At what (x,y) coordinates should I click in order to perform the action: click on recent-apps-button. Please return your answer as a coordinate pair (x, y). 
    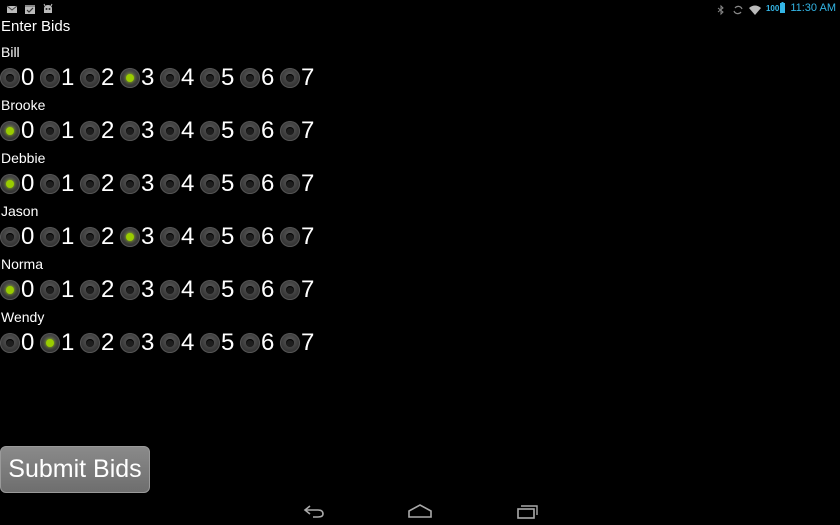
    Looking at the image, I should click on (527, 511).